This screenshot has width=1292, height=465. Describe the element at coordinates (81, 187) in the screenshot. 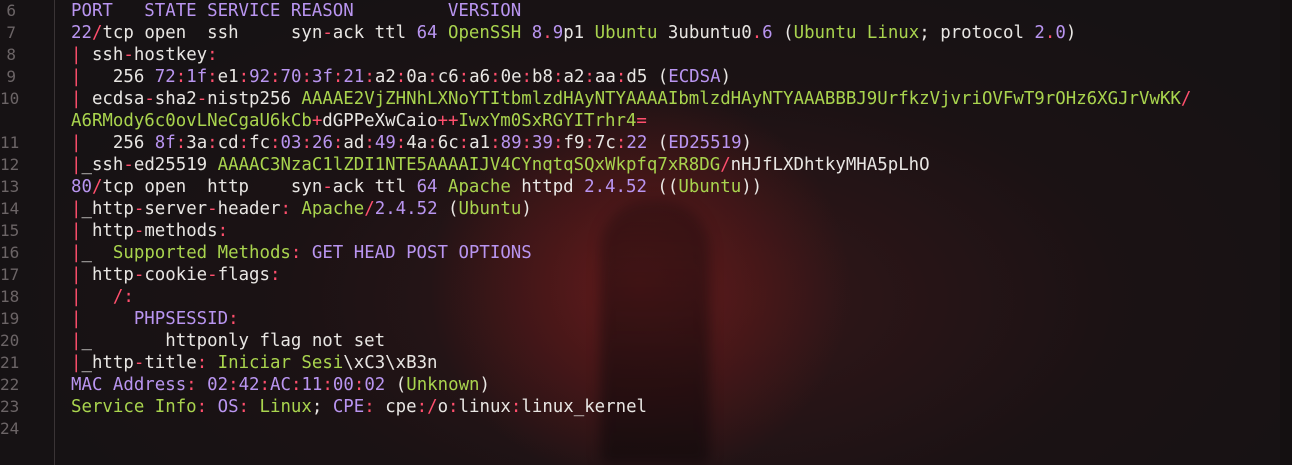

I see `text-segment: 80` at that location.